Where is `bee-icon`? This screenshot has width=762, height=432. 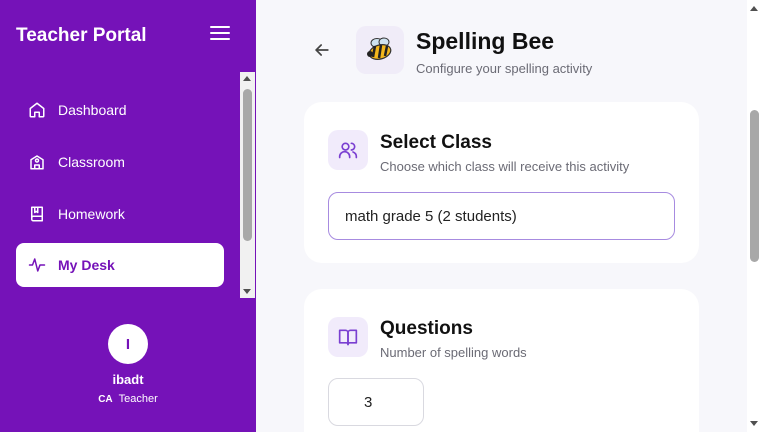
bee-icon is located at coordinates (379, 48).